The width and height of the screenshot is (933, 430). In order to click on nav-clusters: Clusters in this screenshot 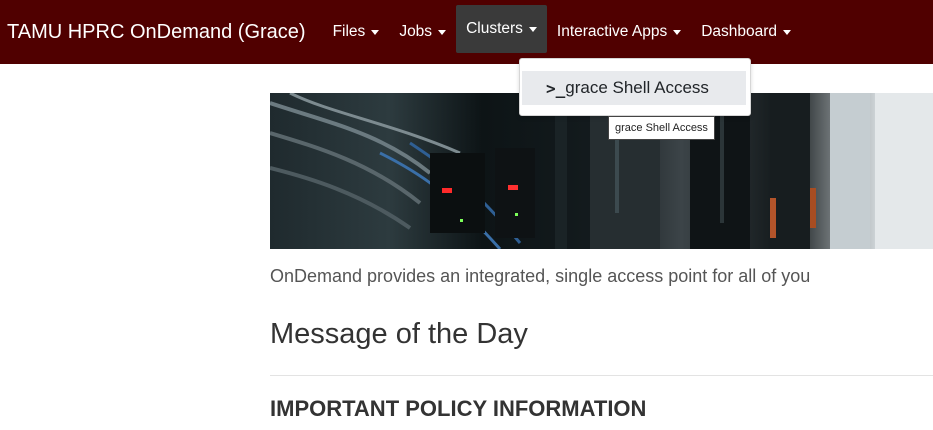, I will do `click(501, 29)`.